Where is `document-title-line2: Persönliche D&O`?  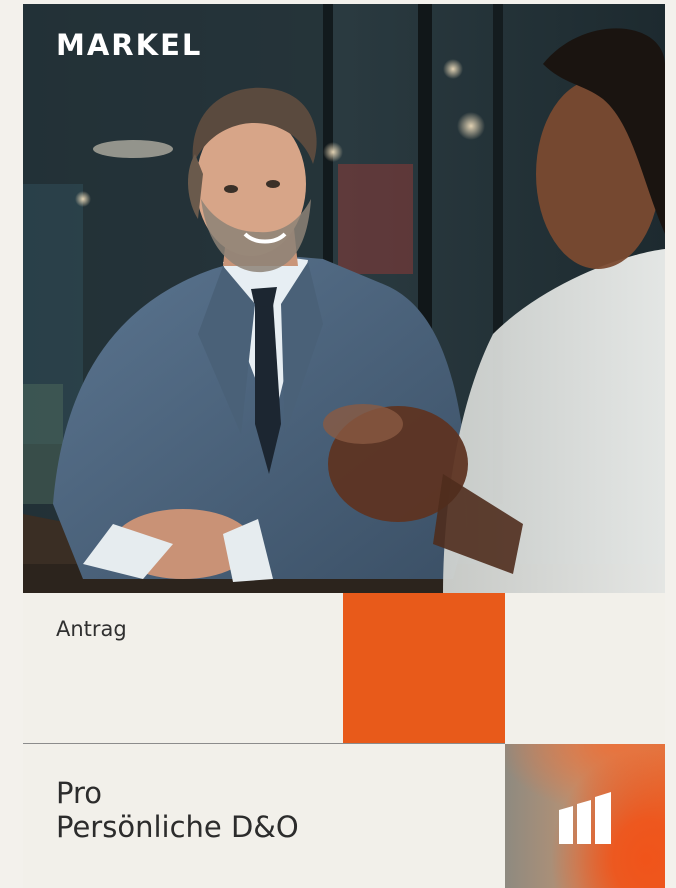 document-title-line2: Persönliche D&O is located at coordinates (177, 827).